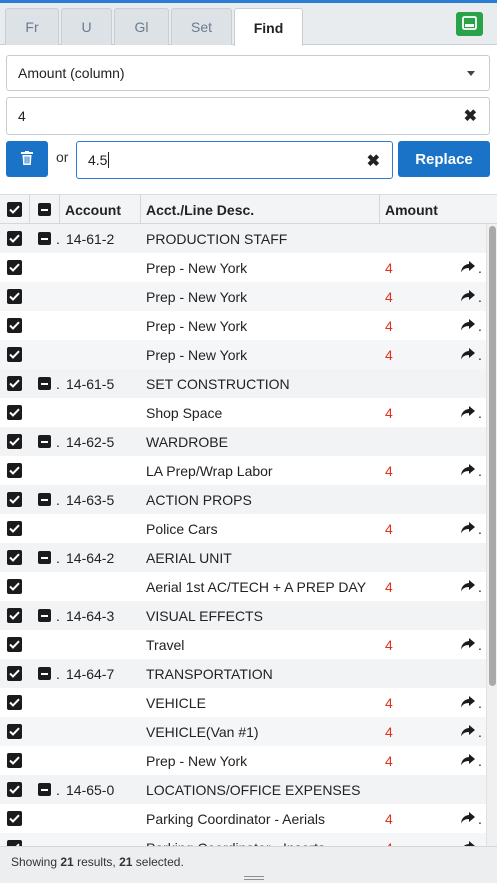 This screenshot has width=497, height=883. What do you see at coordinates (45, 209) in the screenshot?
I see `collapse-all-toggle` at bounding box center [45, 209].